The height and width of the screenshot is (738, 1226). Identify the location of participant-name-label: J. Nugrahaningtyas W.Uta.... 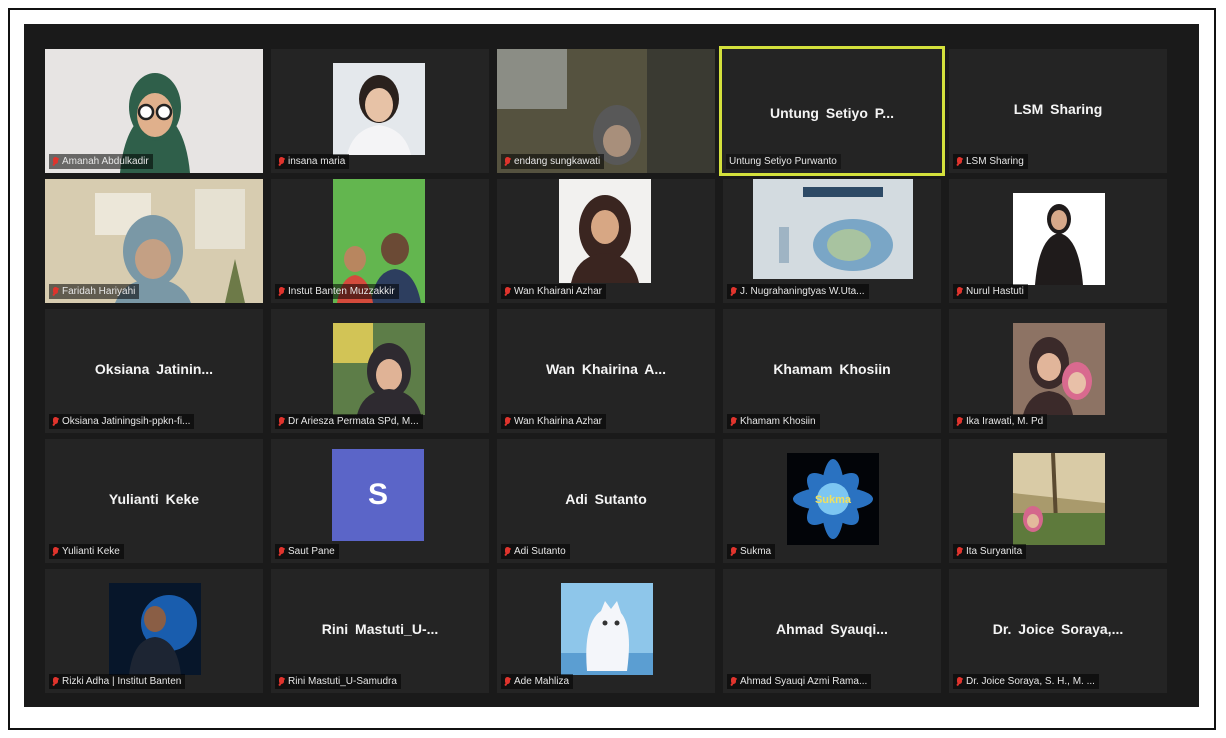
(798, 291).